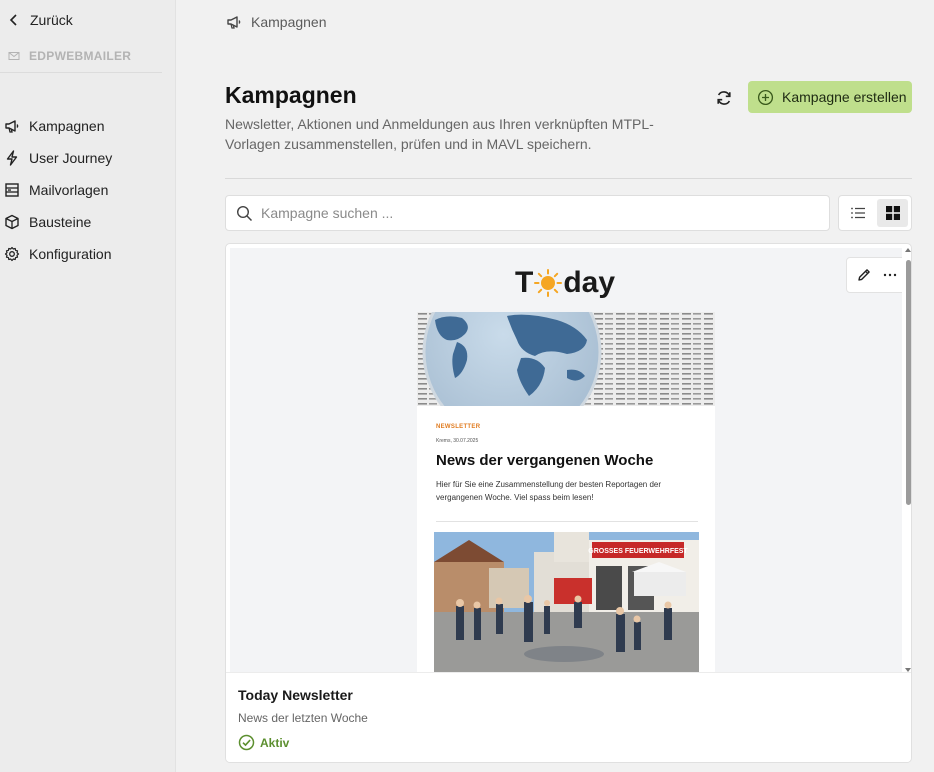 This screenshot has height=772, width=934. I want to click on search-icon, so click(244, 213).